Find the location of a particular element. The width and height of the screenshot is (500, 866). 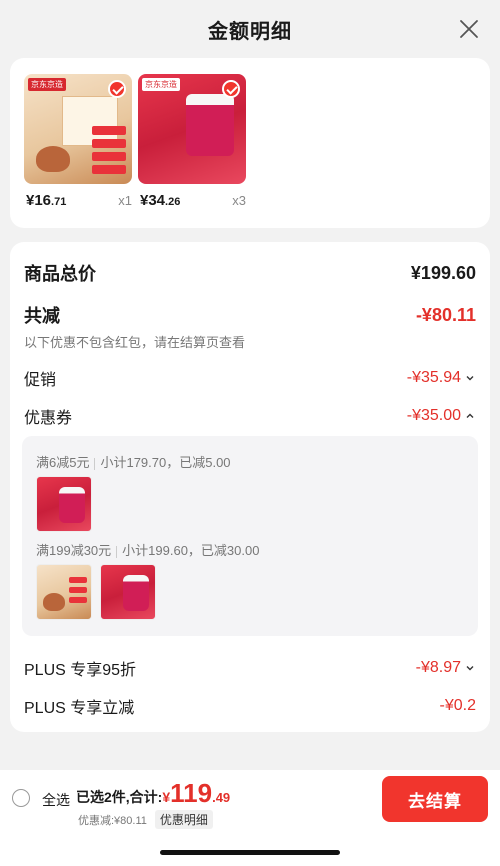

coupon-row: 优惠券 -¥35.00 is located at coordinates (250, 416).